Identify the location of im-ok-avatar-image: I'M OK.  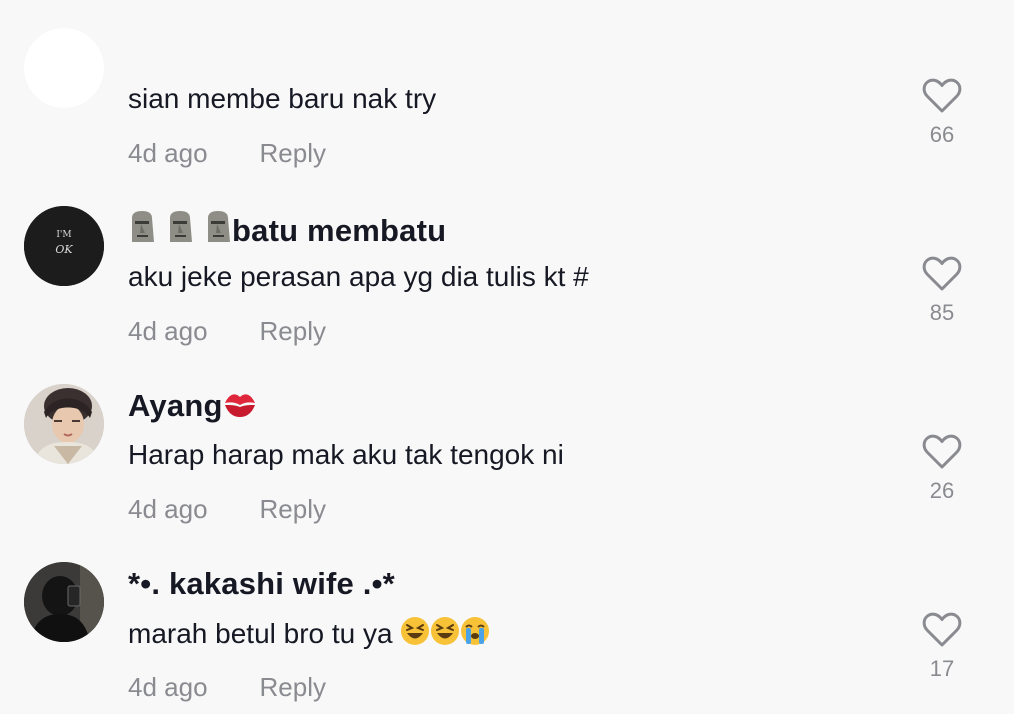
(64, 246).